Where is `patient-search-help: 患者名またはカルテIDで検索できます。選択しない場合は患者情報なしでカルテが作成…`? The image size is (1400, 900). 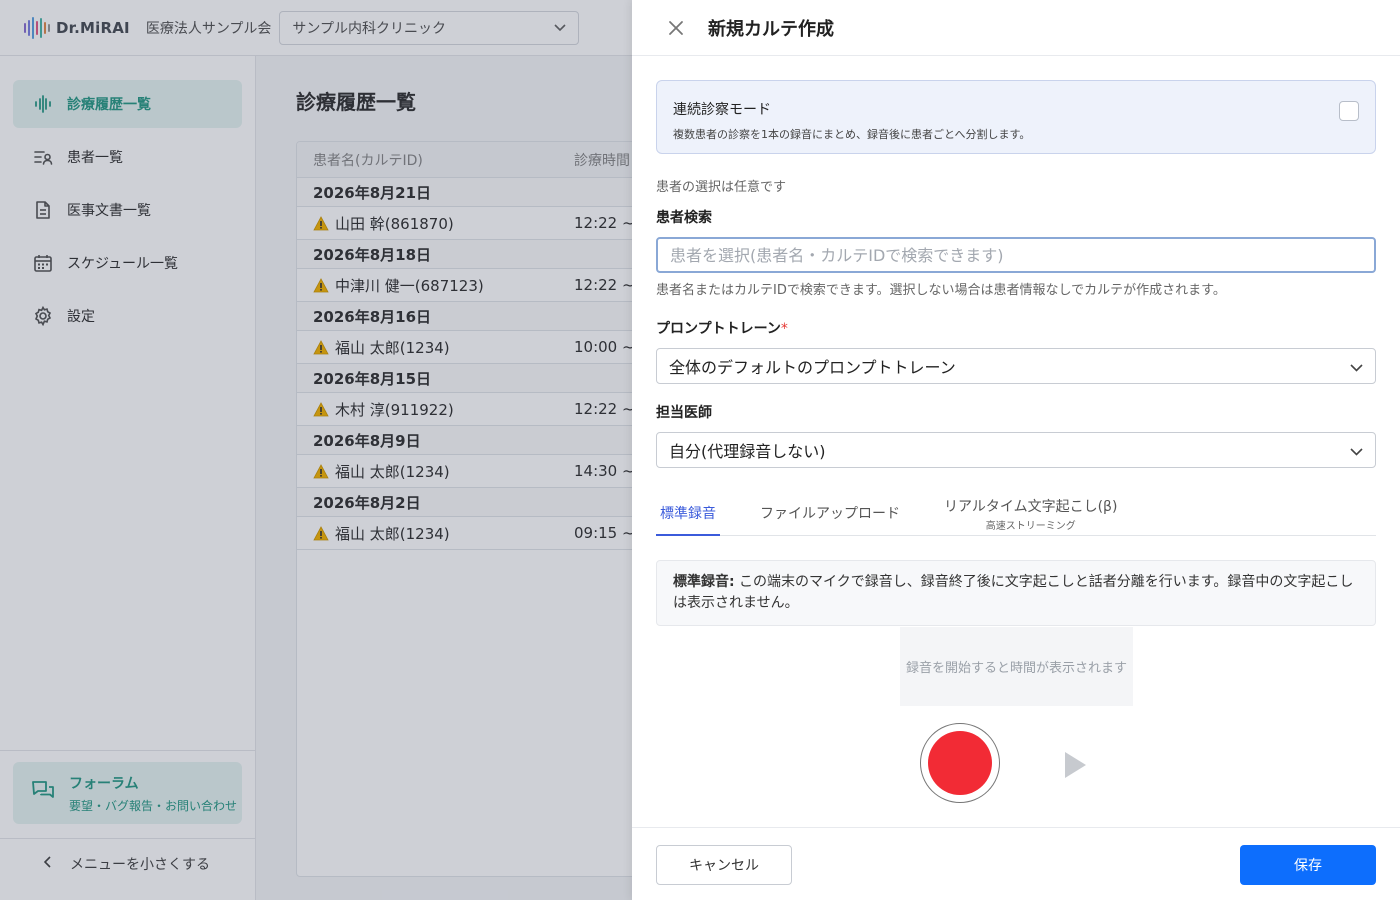
patient-search-help: 患者名またはカルテIDで検索できます。選択しない場合は患者情報なしでカルテが作成… is located at coordinates (941, 290).